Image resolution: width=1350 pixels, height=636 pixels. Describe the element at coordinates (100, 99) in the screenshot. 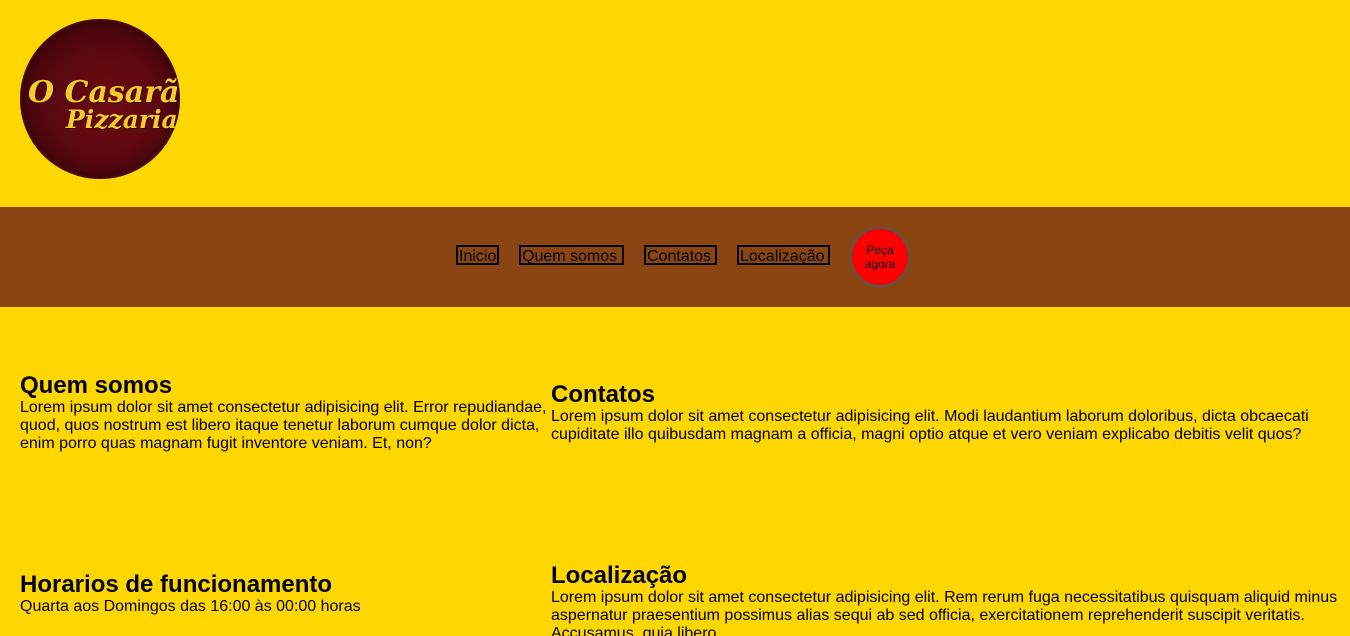

I see `pizzeria-logo: O Casarão Pizzaria` at that location.